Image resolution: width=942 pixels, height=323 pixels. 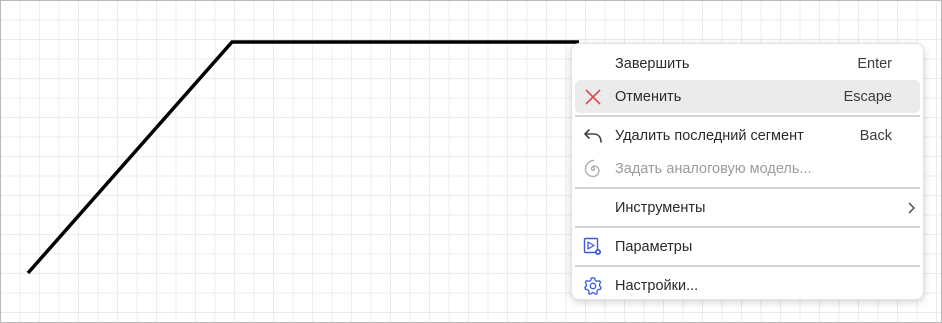 I want to click on parameters-icon, so click(x=593, y=247).